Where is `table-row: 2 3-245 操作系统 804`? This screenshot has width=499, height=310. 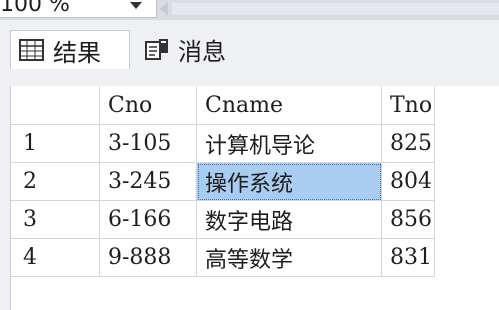 table-row: 2 3-245 操作系统 804 is located at coordinates (223, 181).